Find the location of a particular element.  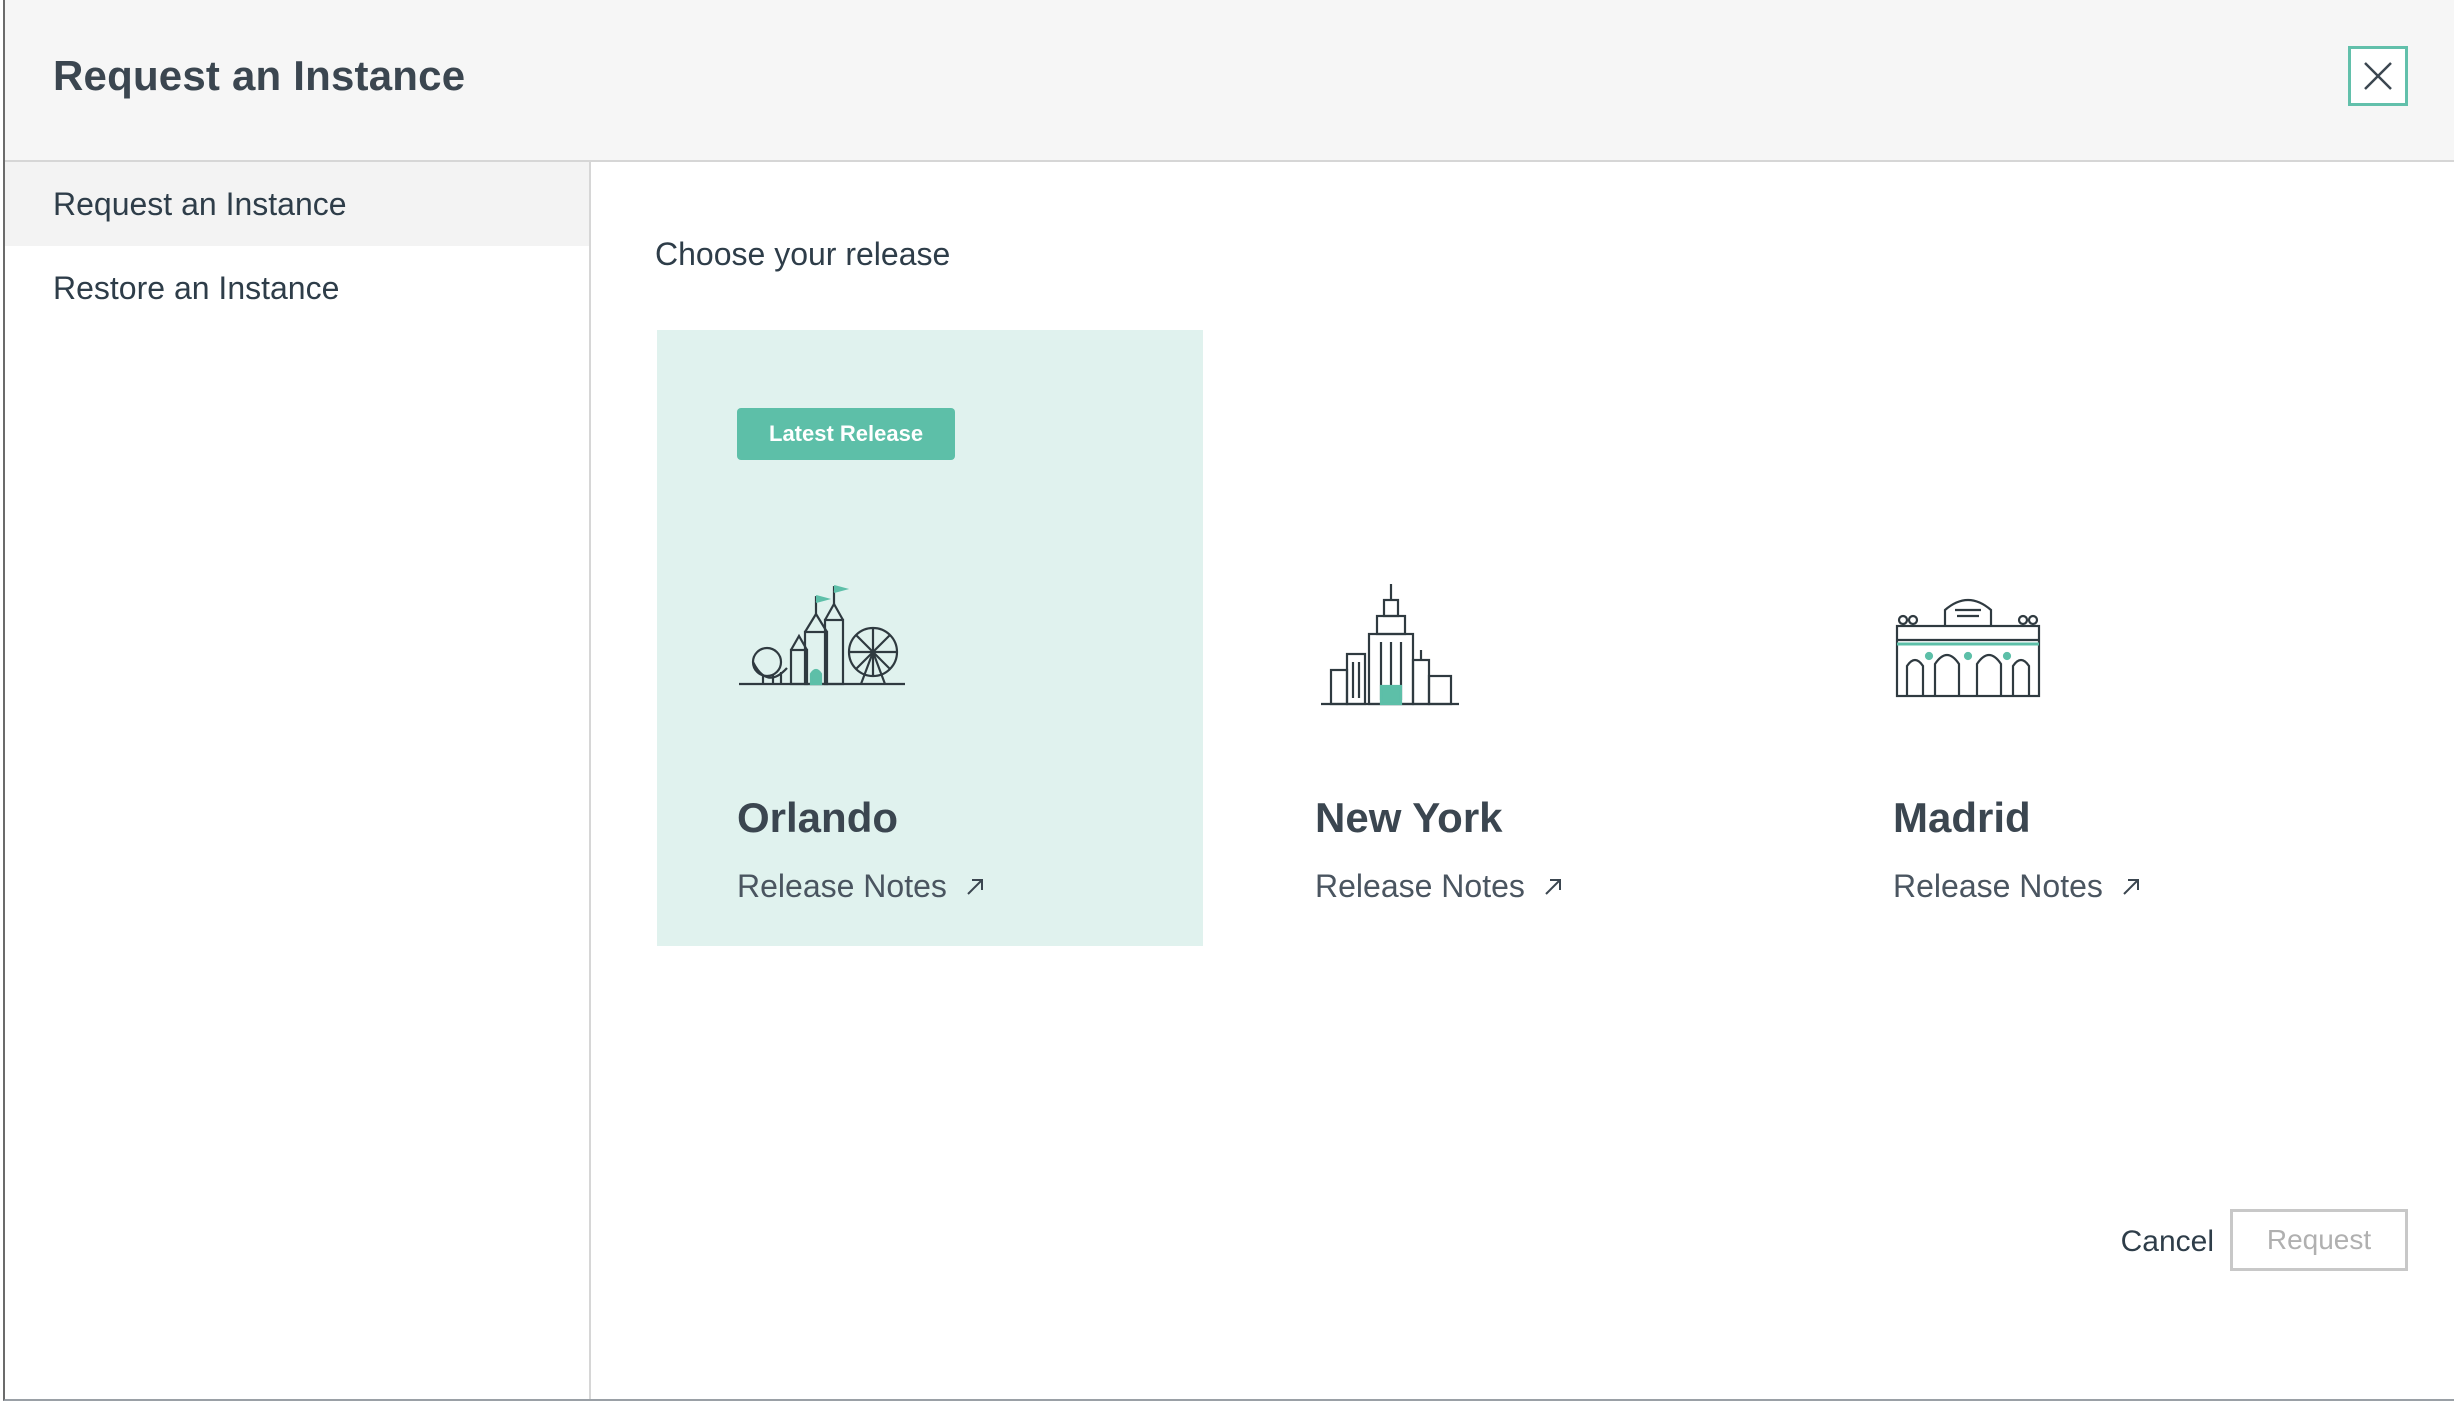

latest-release-badge: Latest Release is located at coordinates (846, 434).